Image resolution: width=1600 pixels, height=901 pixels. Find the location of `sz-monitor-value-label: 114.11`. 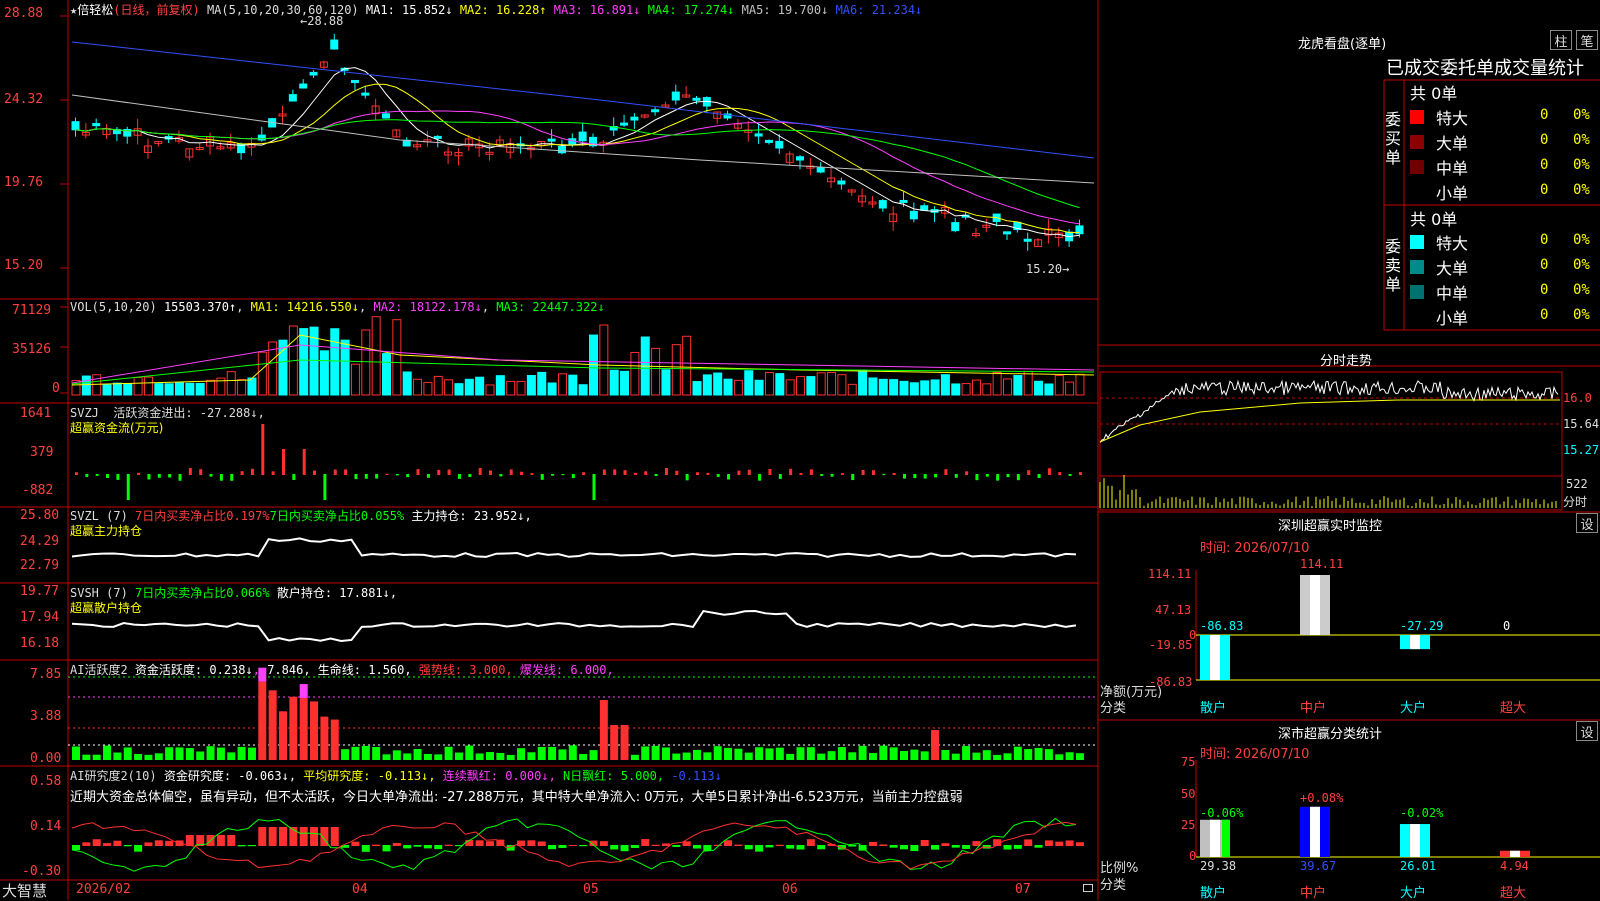

sz-monitor-value-label: 114.11 is located at coordinates (1322, 564).